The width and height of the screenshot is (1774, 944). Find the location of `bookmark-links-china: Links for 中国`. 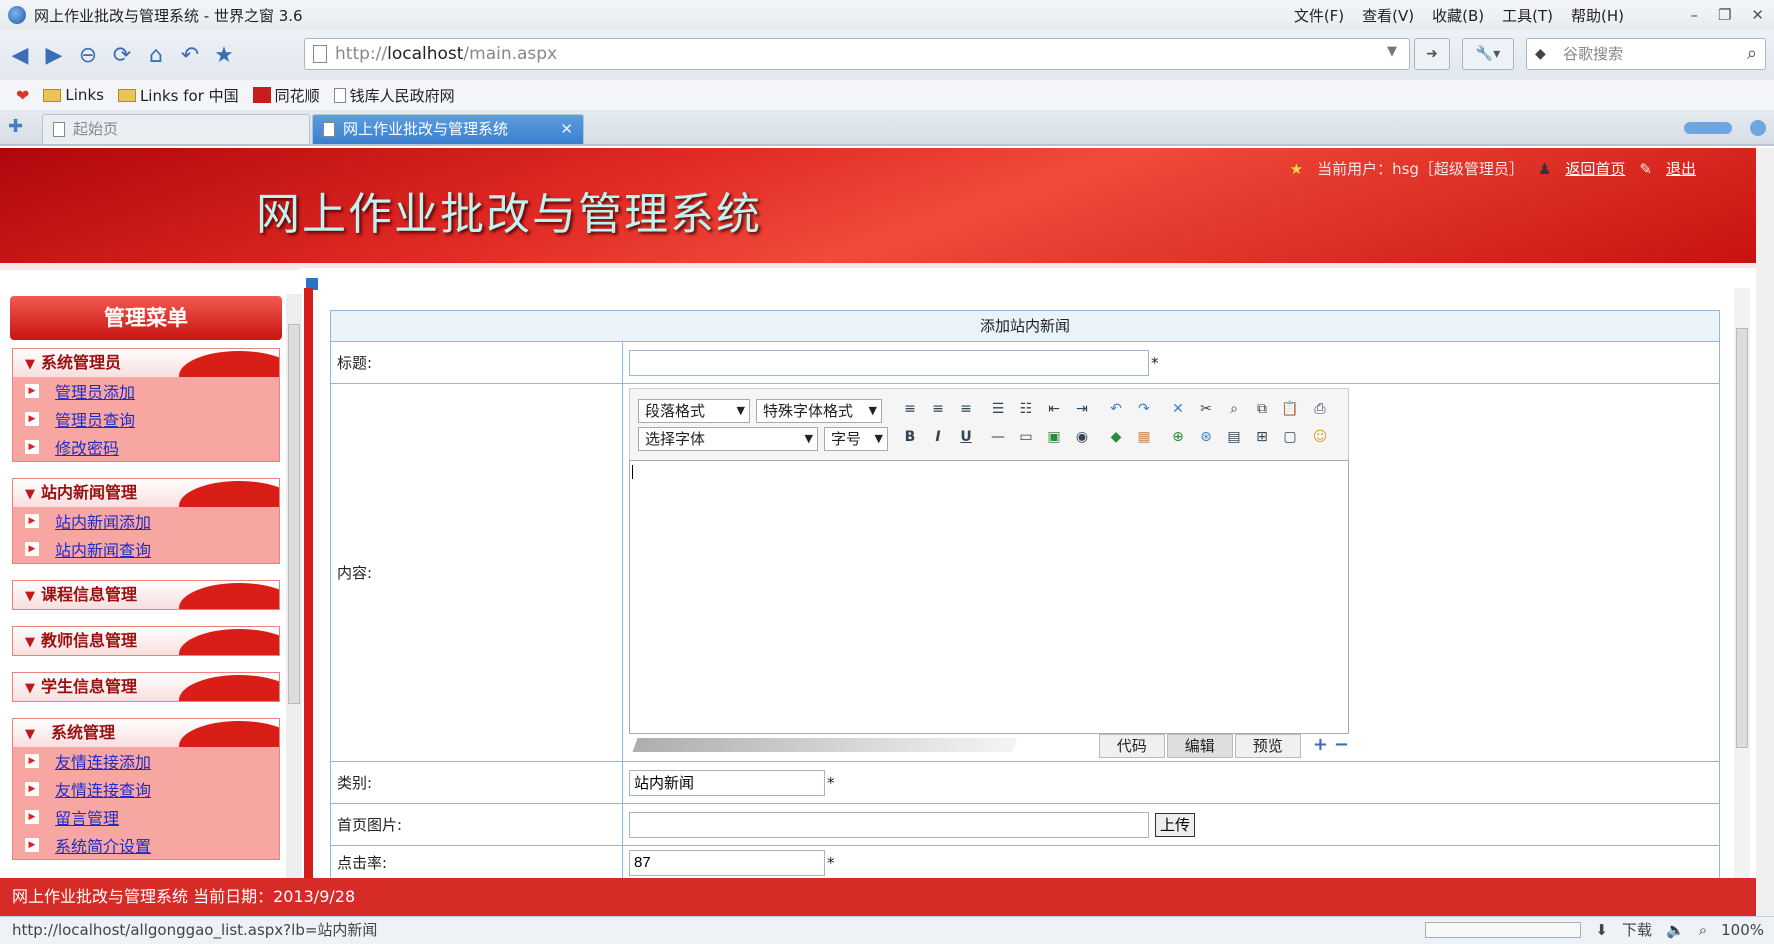

bookmark-links-china: Links for 中国 is located at coordinates (178, 95).